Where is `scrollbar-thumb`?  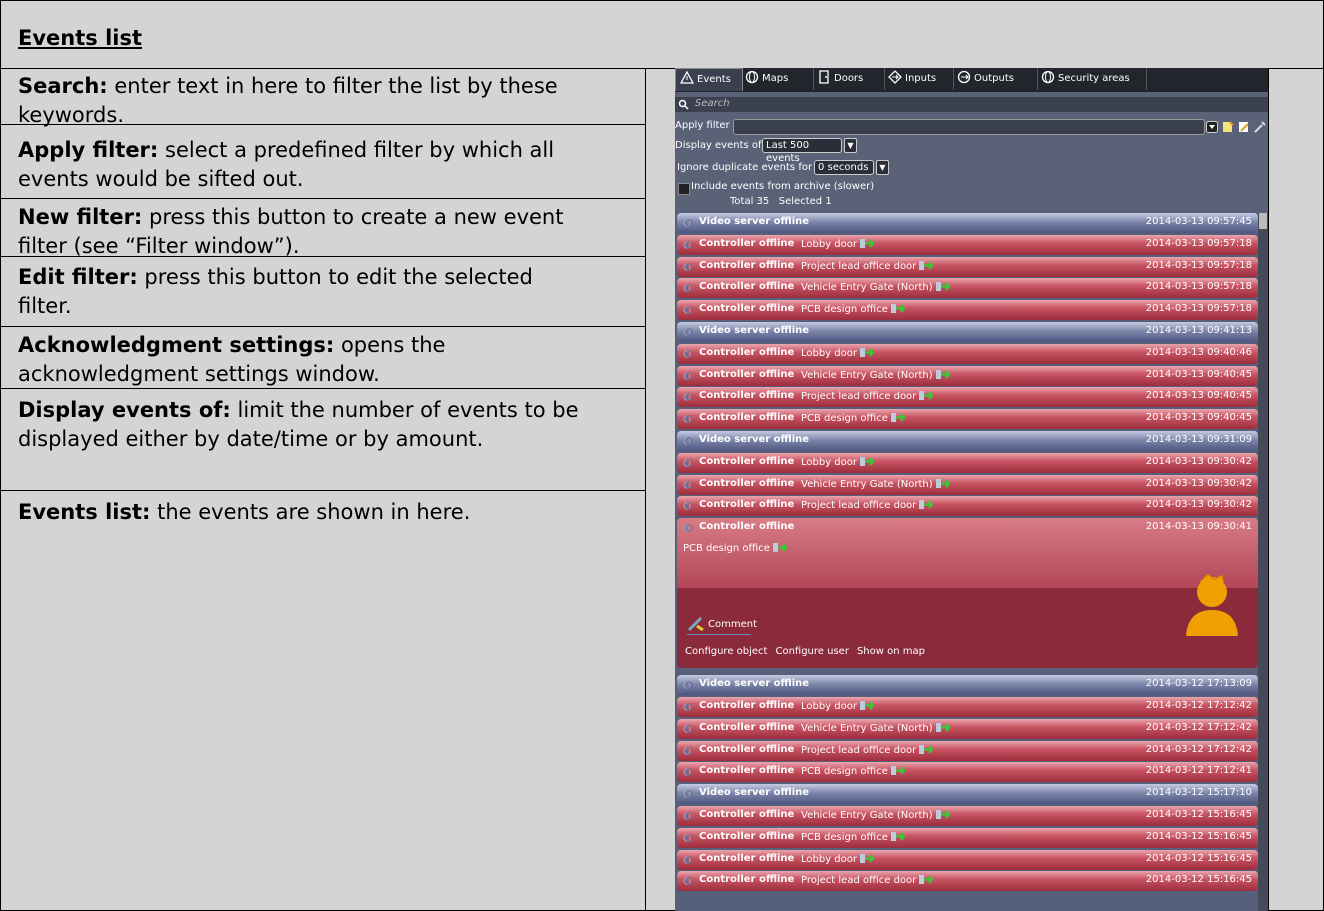
scrollbar-thumb is located at coordinates (1263, 221).